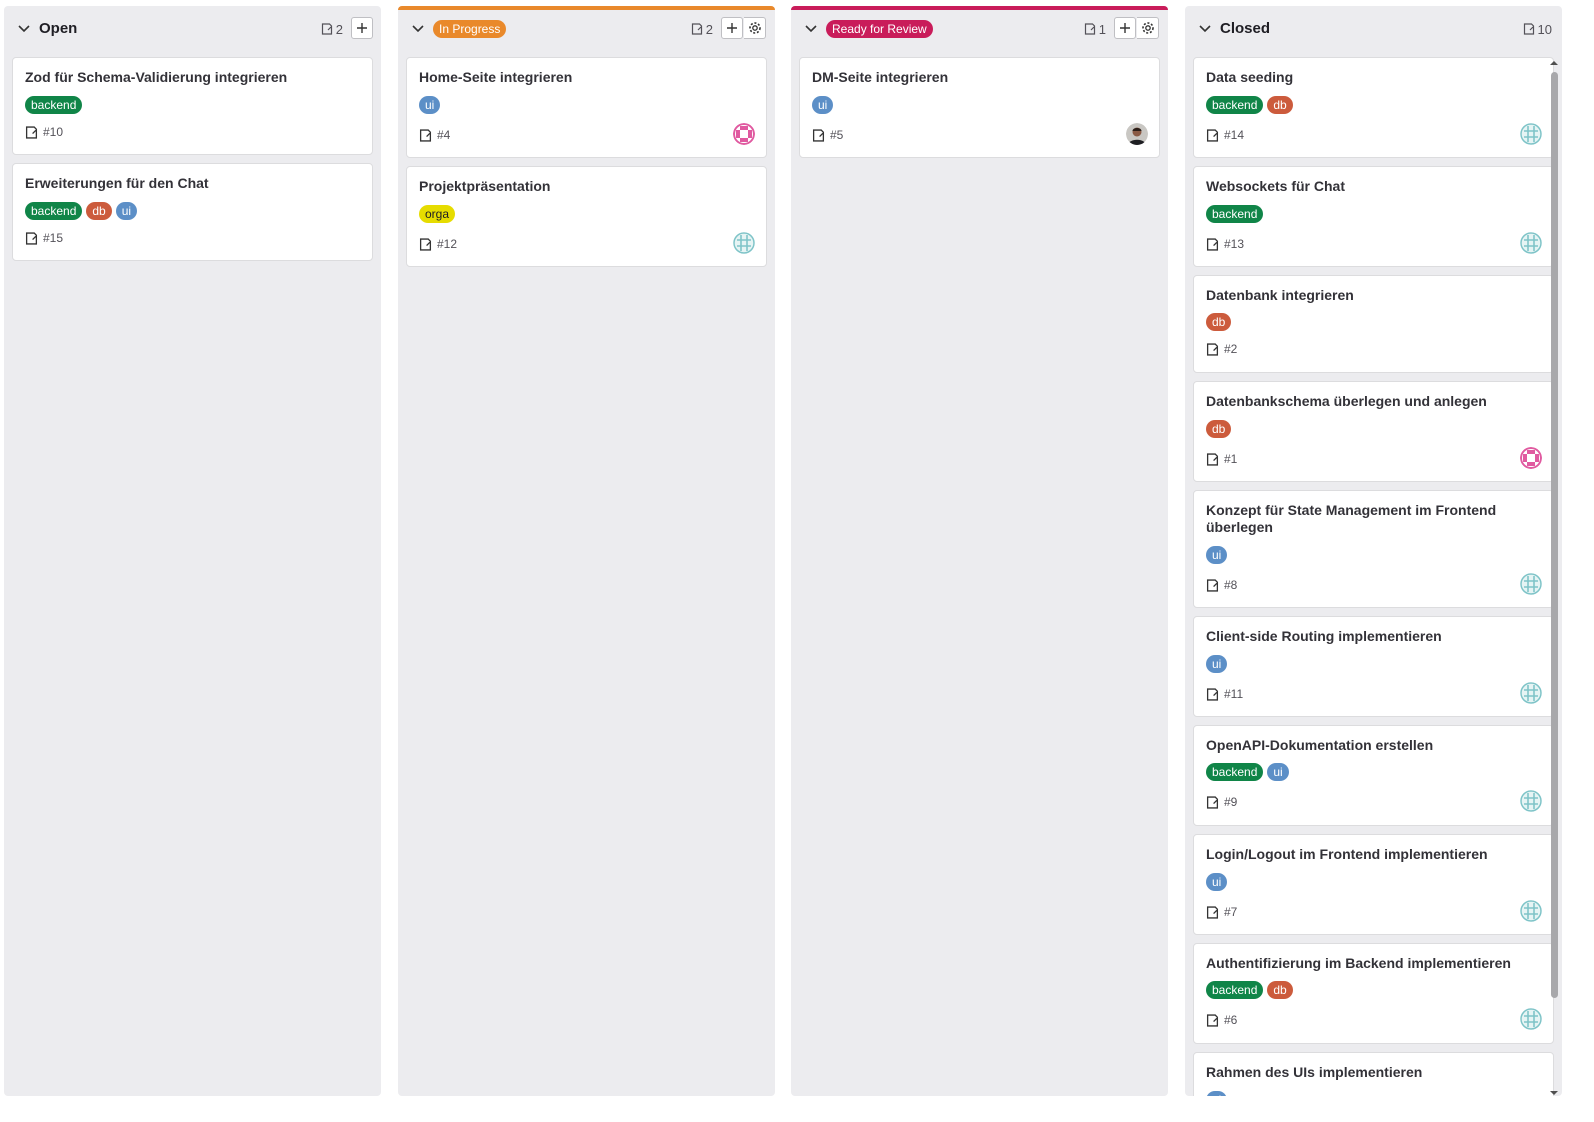  What do you see at coordinates (1225, 135) in the screenshot?
I see `card-meta: #14` at bounding box center [1225, 135].